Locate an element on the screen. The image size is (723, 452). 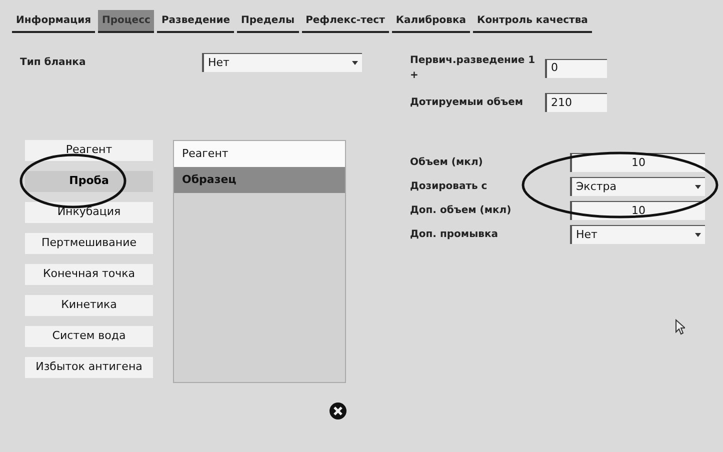
step-button: Проба is located at coordinates (89, 181).